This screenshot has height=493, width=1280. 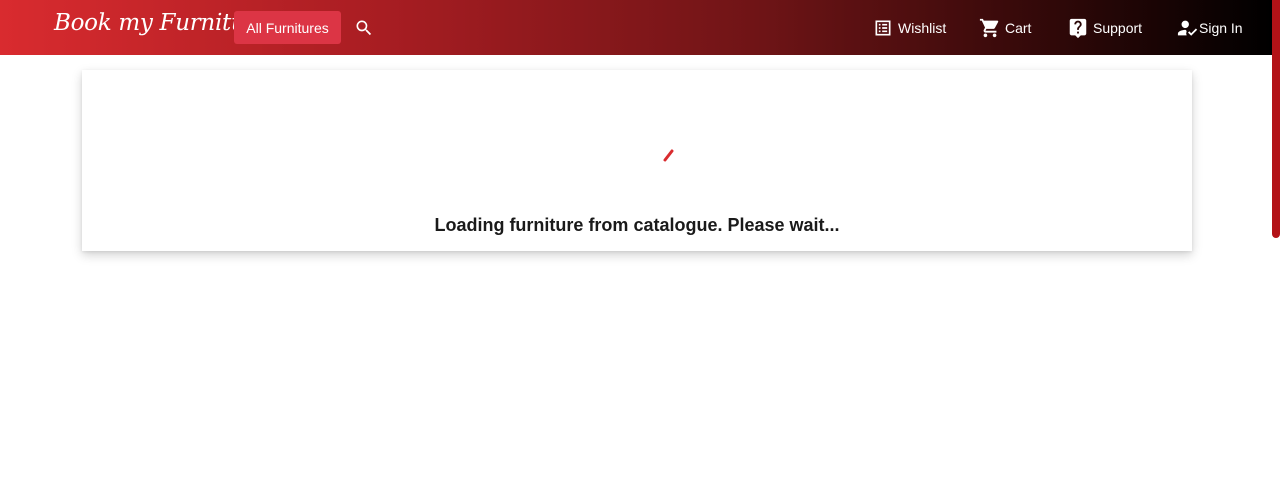 I want to click on search-icon, so click(x=364, y=28).